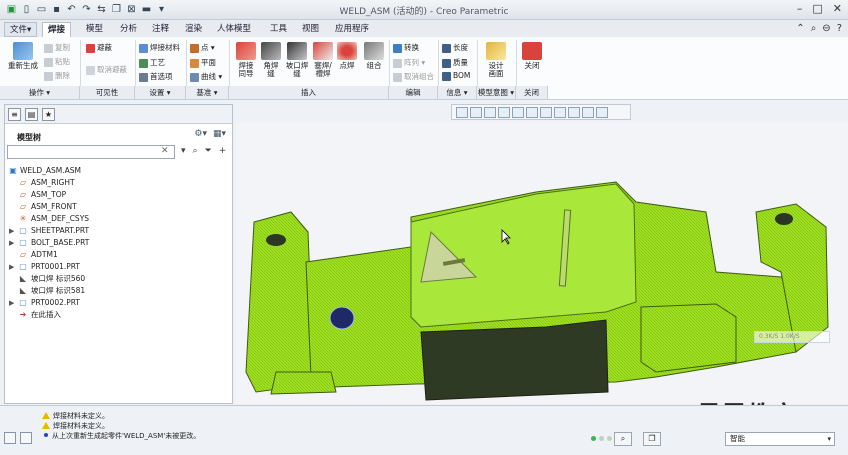 This screenshot has width=848, height=455. I want to click on pattern-button: 阵列 ▾, so click(409, 62).